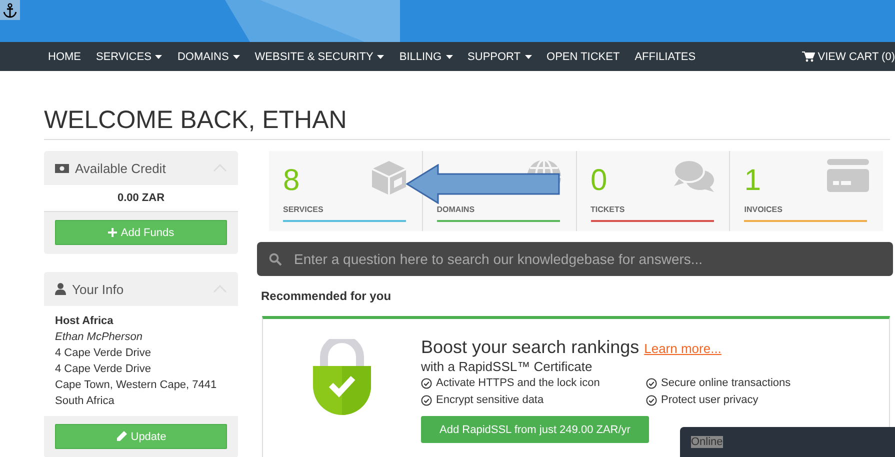  Describe the element at coordinates (426, 56) in the screenshot. I see `nav-link: BILLING` at that location.